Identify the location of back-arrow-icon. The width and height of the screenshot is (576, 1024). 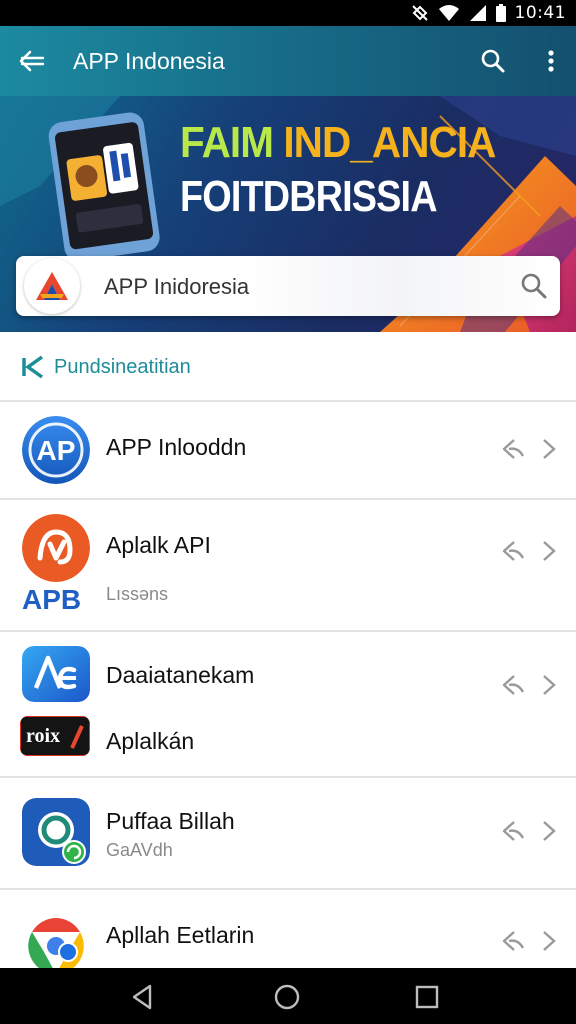
(32, 61).